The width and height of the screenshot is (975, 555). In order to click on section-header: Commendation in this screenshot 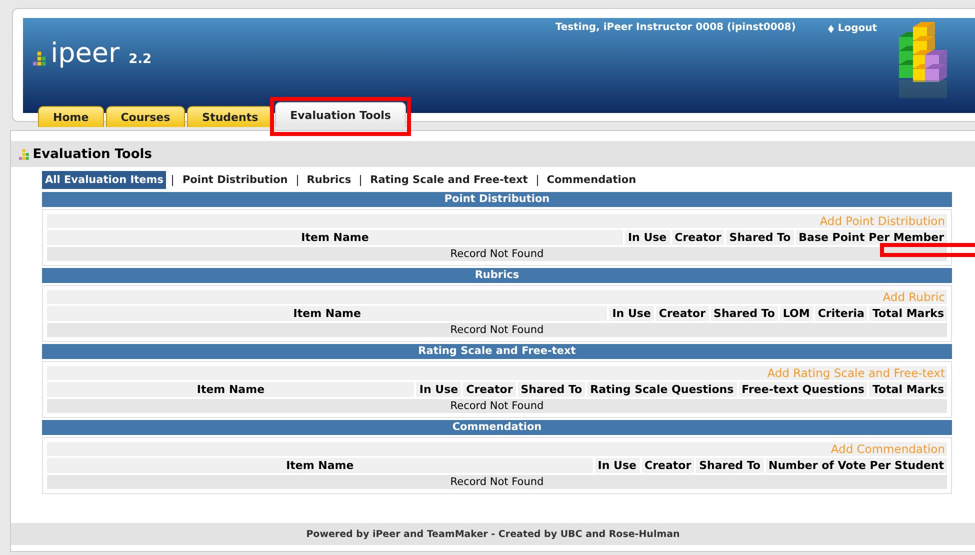, I will do `click(497, 427)`.